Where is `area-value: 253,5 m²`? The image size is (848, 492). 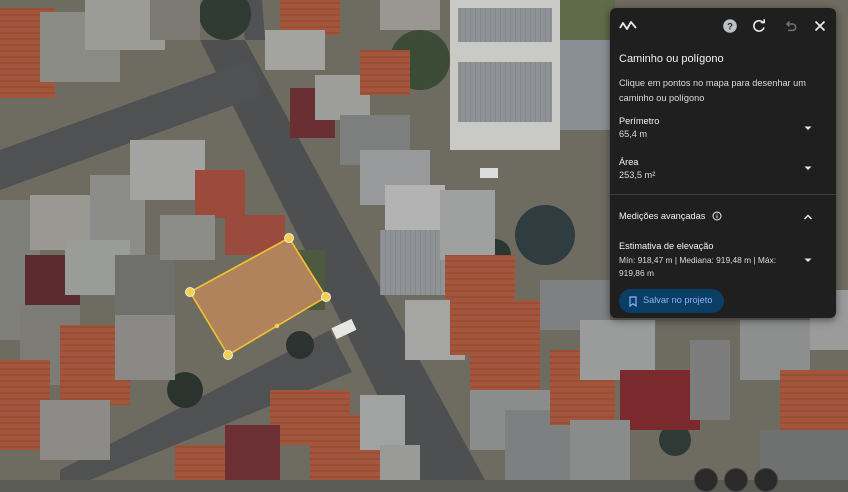 area-value: 253,5 m² is located at coordinates (637, 175).